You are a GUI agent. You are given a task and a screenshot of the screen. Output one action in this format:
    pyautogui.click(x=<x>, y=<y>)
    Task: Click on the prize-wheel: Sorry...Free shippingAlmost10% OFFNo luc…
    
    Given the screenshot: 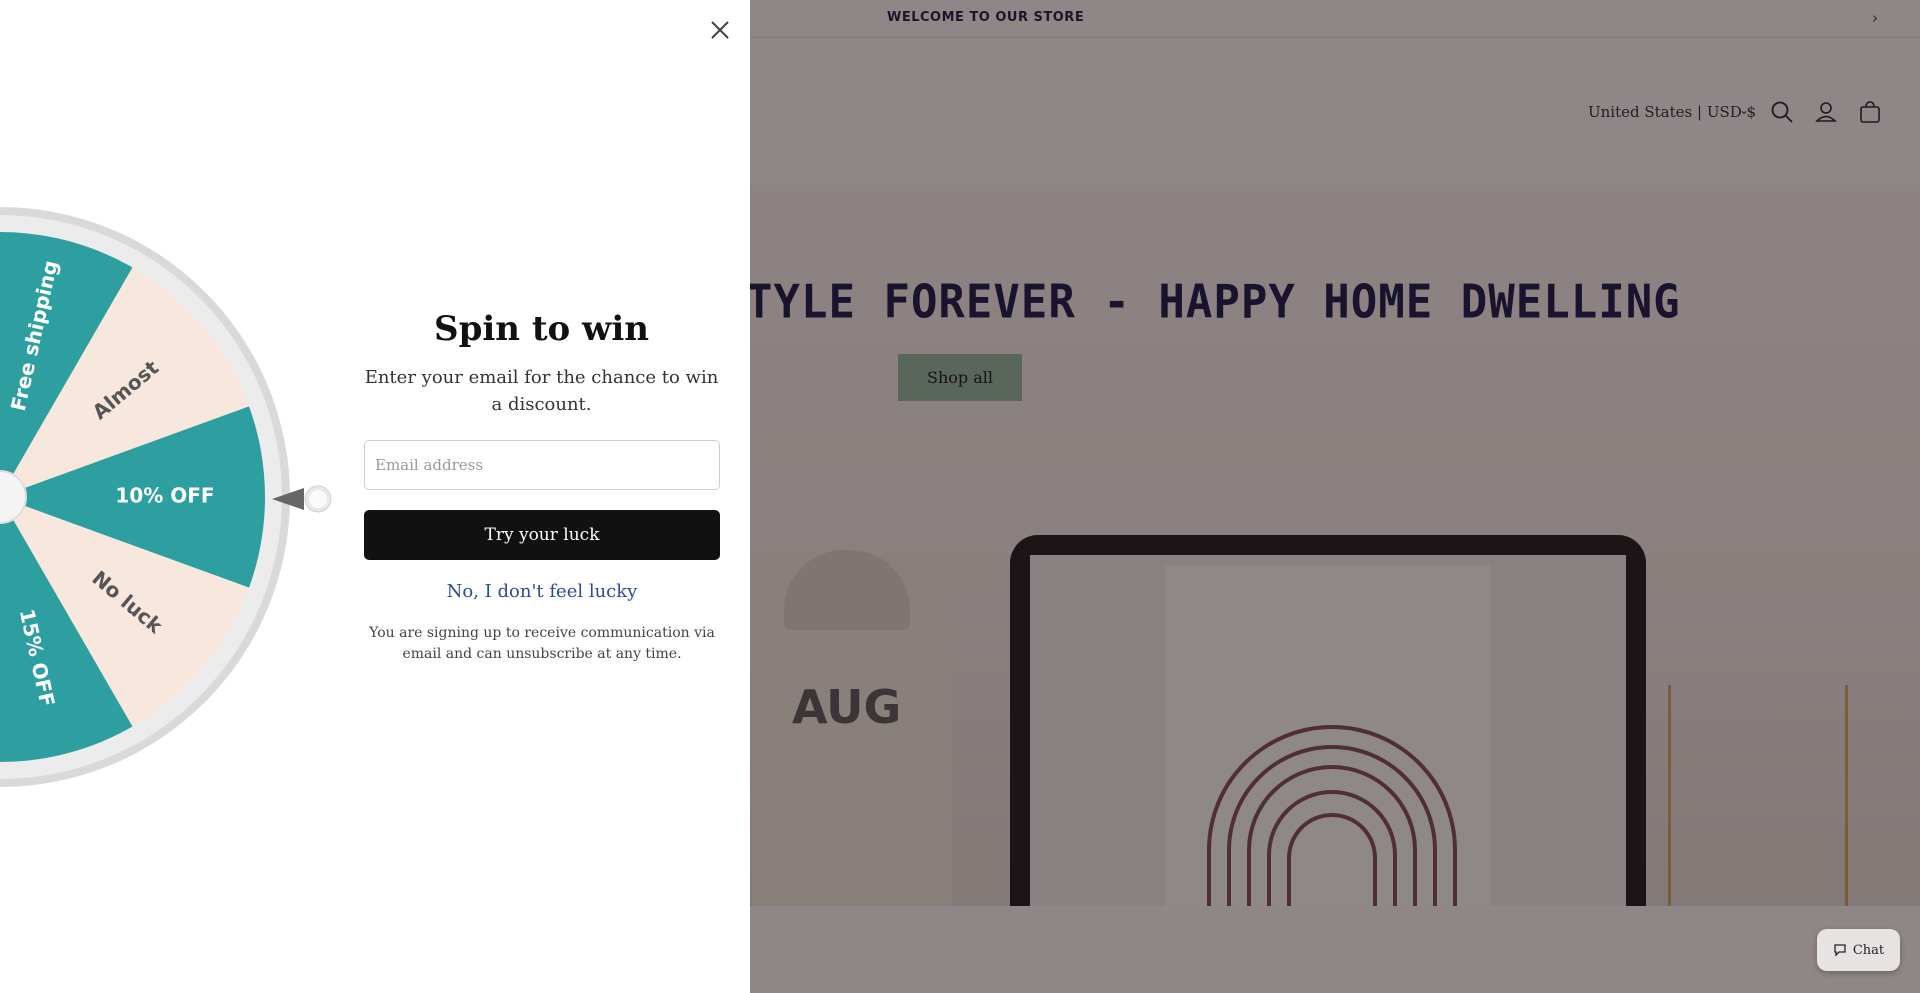 What is the action you would take?
    pyautogui.click(x=145, y=497)
    